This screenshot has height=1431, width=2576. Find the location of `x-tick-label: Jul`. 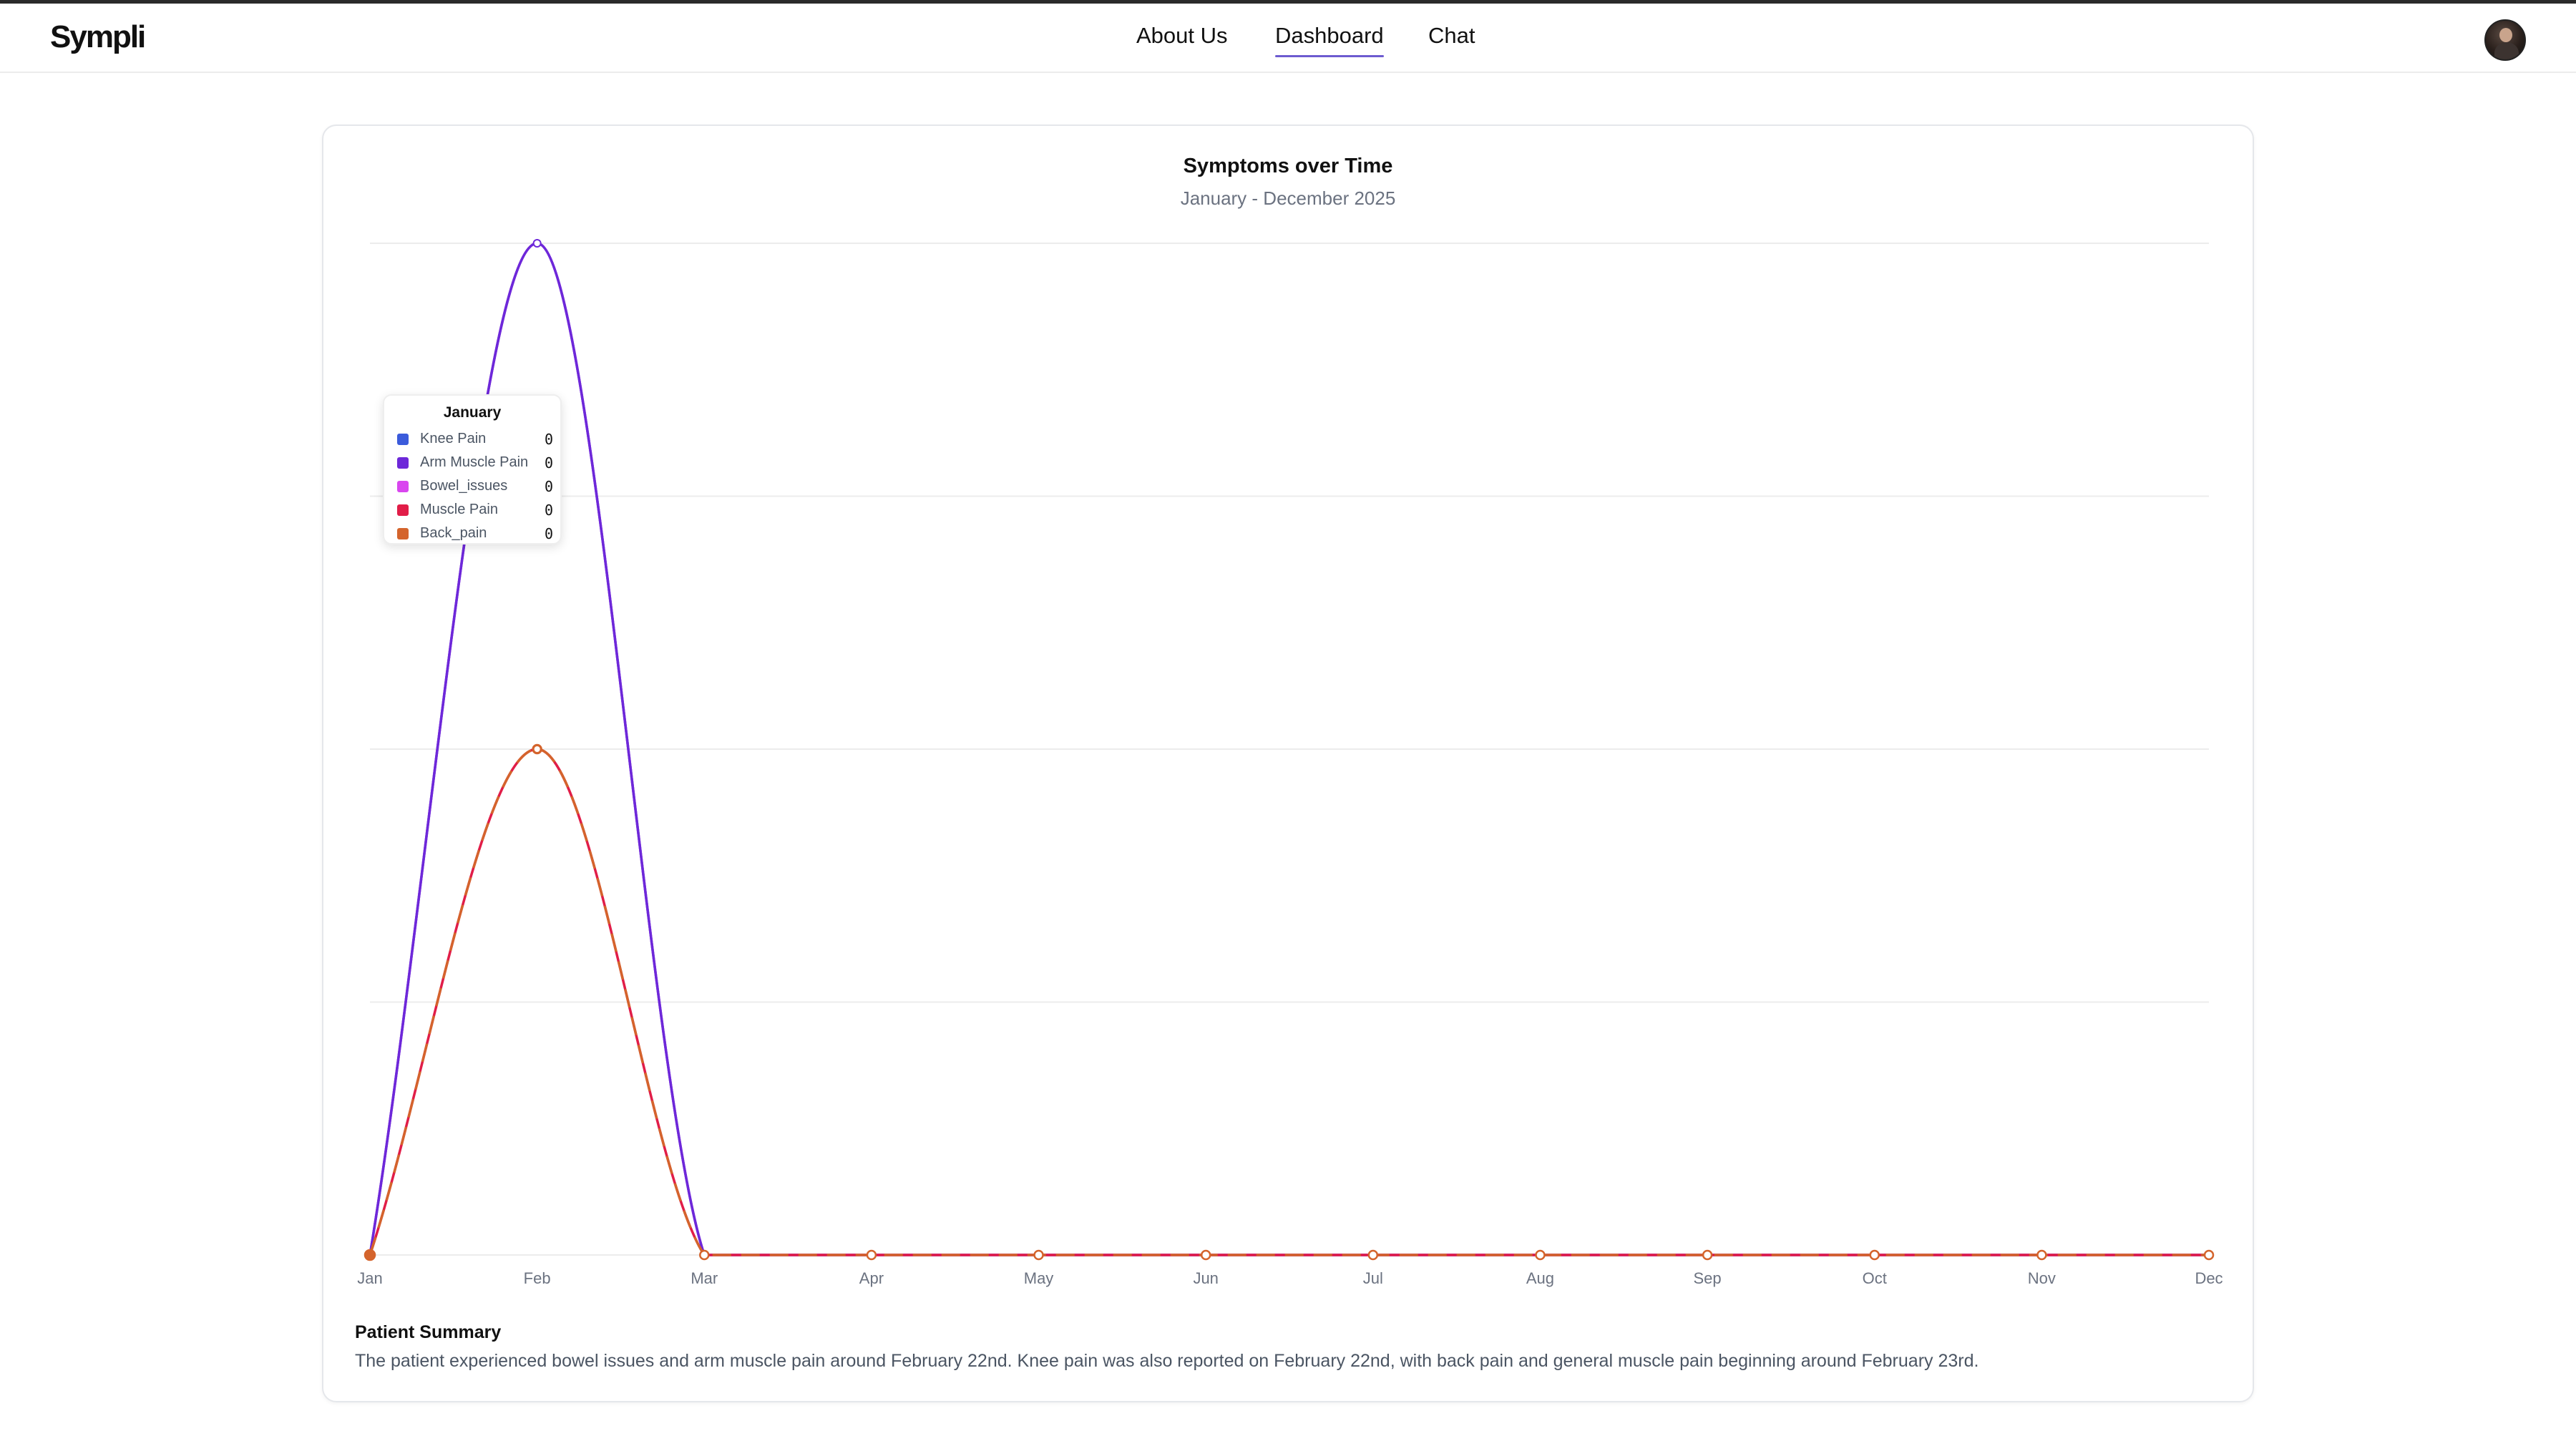

x-tick-label: Jul is located at coordinates (1373, 1278).